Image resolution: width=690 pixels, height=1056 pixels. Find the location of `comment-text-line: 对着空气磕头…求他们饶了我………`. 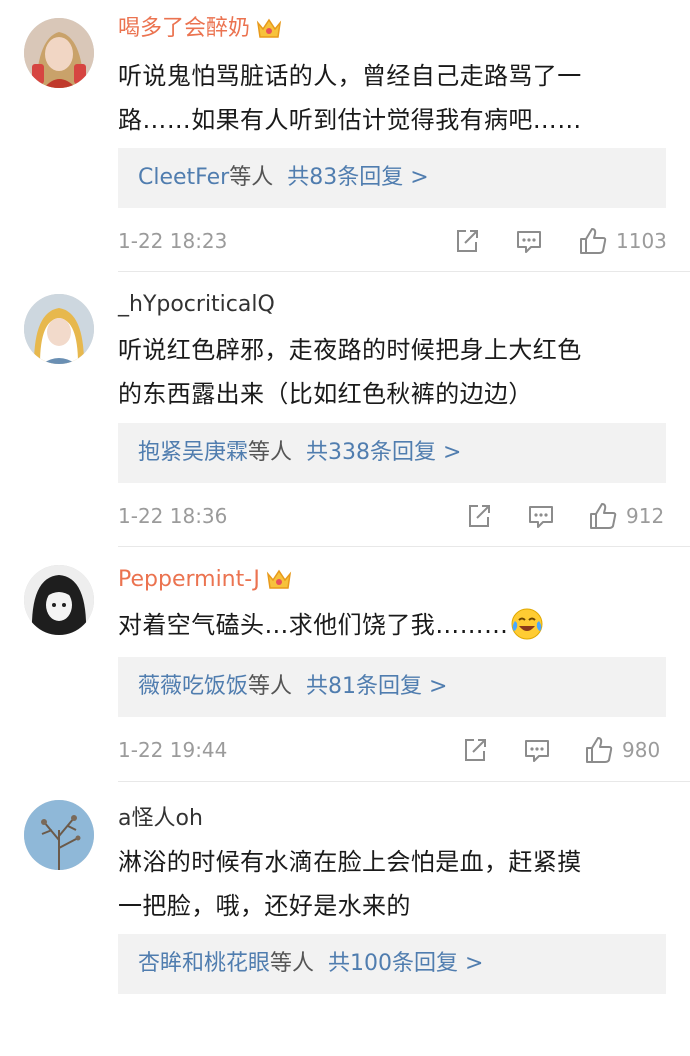

comment-text-line: 对着空气磕头…求他们饶了我……… is located at coordinates (388, 625).